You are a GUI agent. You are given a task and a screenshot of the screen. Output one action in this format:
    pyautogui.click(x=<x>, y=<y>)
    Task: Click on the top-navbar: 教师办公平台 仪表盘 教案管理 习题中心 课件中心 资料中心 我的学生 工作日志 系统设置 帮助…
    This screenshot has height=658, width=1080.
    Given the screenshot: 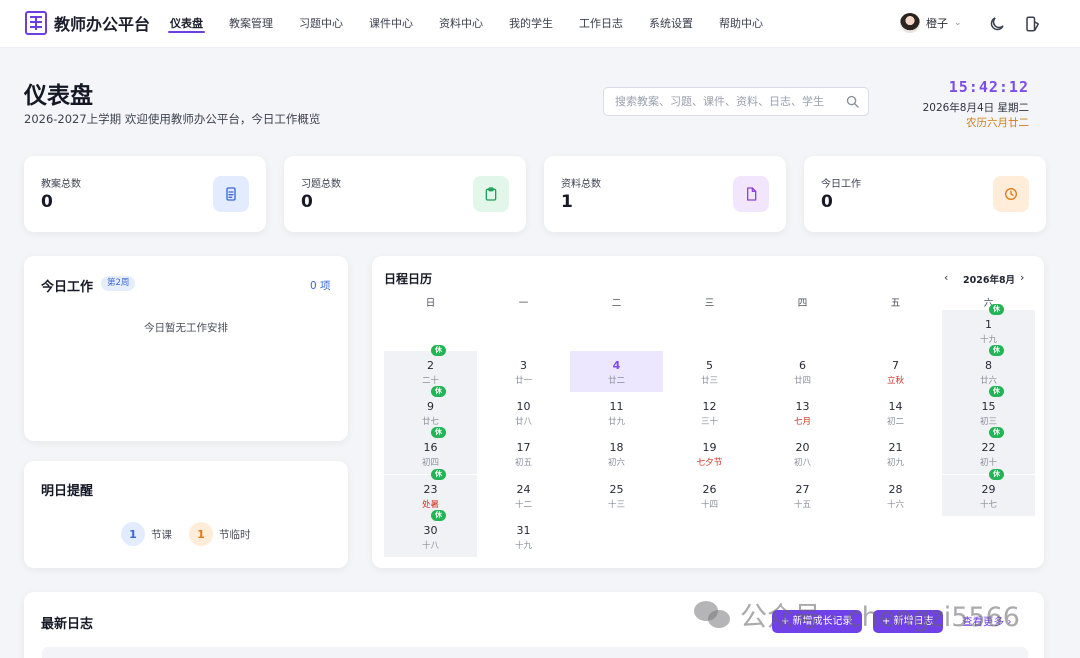 What is the action you would take?
    pyautogui.click(x=540, y=24)
    